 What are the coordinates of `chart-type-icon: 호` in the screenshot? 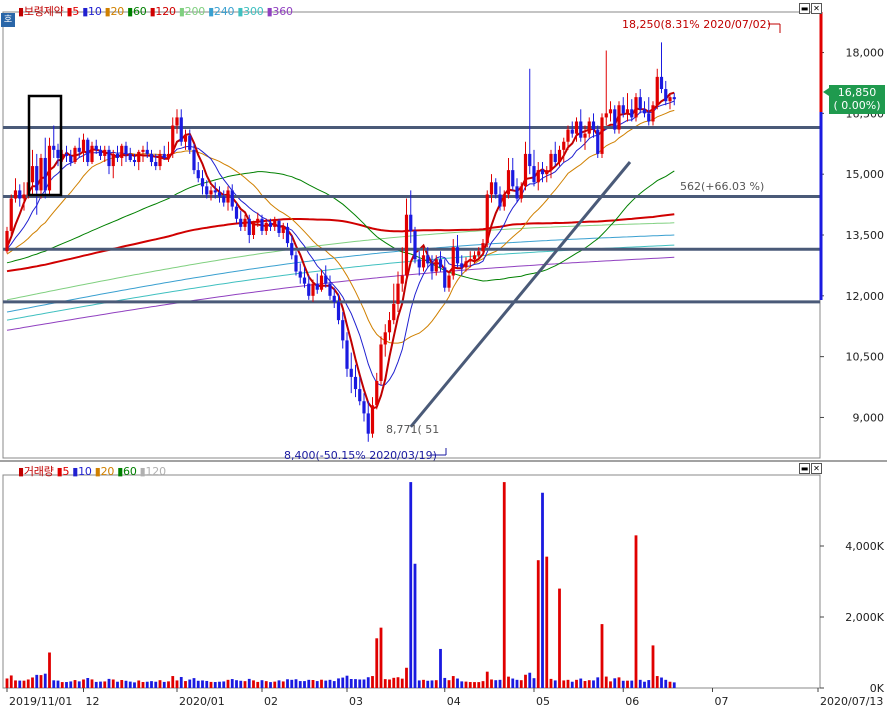 It's located at (8, 20).